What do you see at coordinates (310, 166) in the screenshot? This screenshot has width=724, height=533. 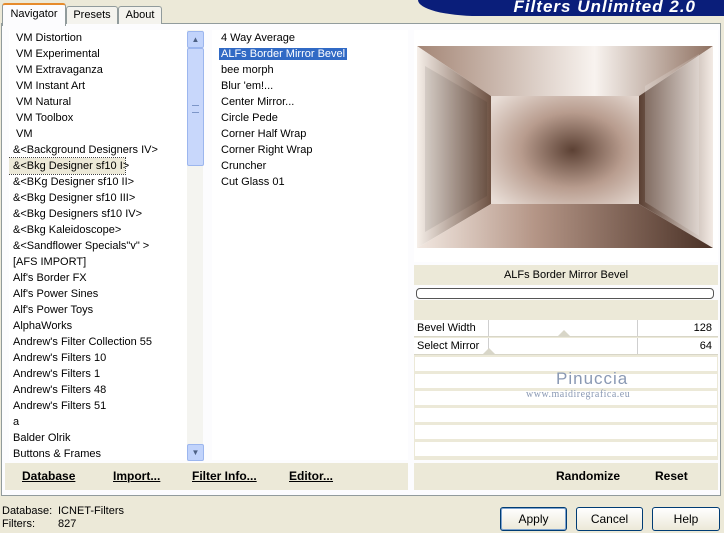 I see `filter-item: Cruncher` at bounding box center [310, 166].